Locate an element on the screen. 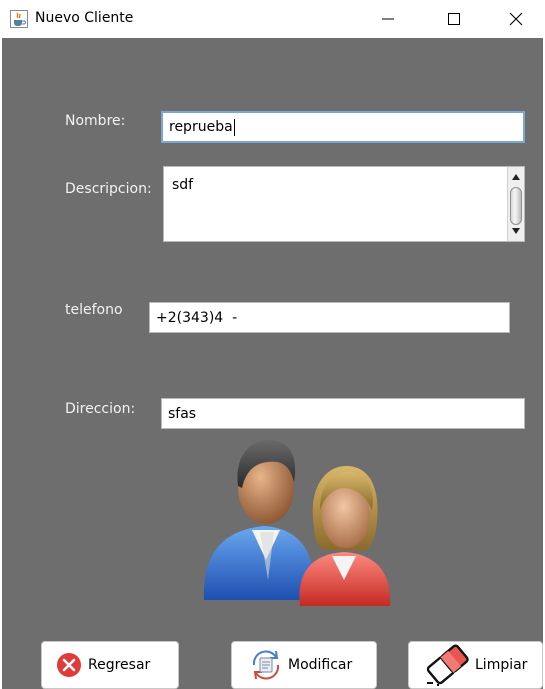 The width and height of the screenshot is (545, 689). descripcion-textarea: sdf is located at coordinates (344, 204).